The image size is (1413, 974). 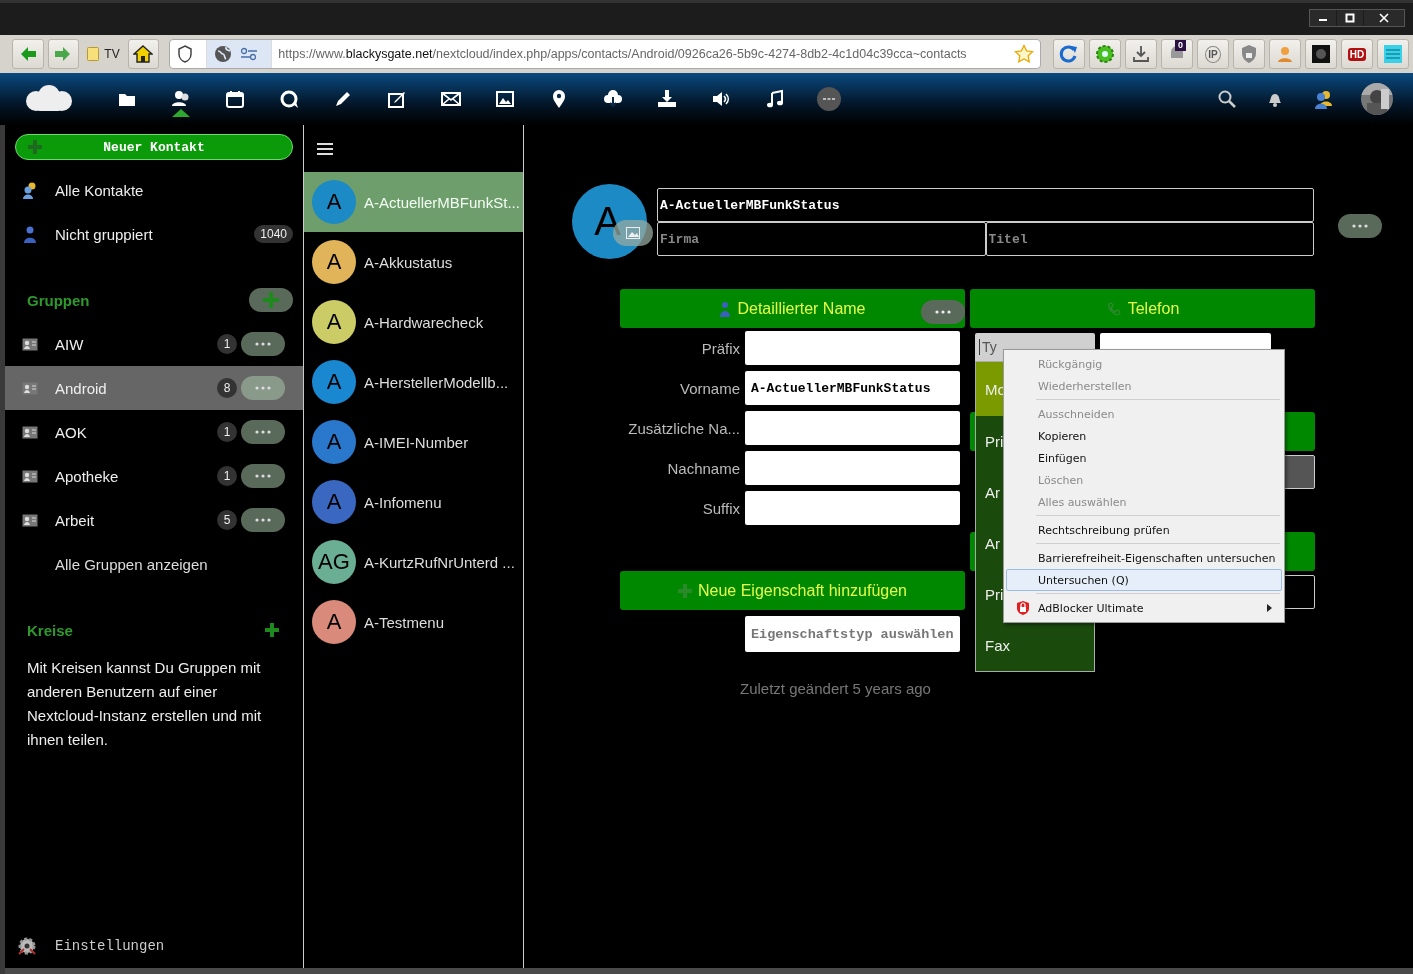 What do you see at coordinates (709, 388) in the screenshot?
I see `field-label: Vorname` at bounding box center [709, 388].